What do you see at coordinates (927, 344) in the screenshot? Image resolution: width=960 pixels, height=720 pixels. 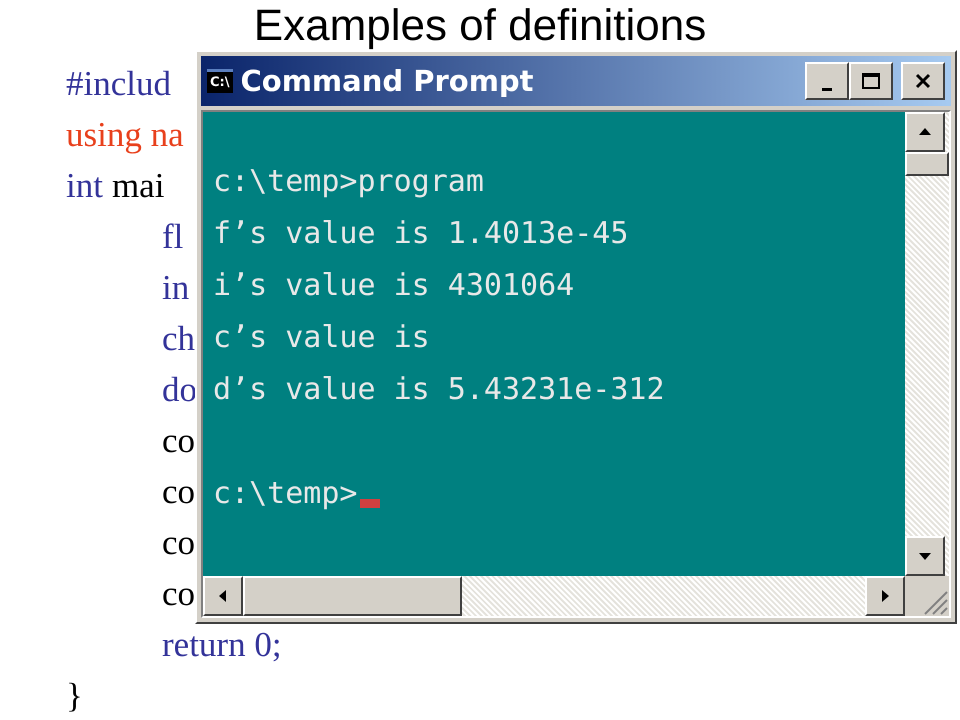 I see `vertical-scrollbar` at bounding box center [927, 344].